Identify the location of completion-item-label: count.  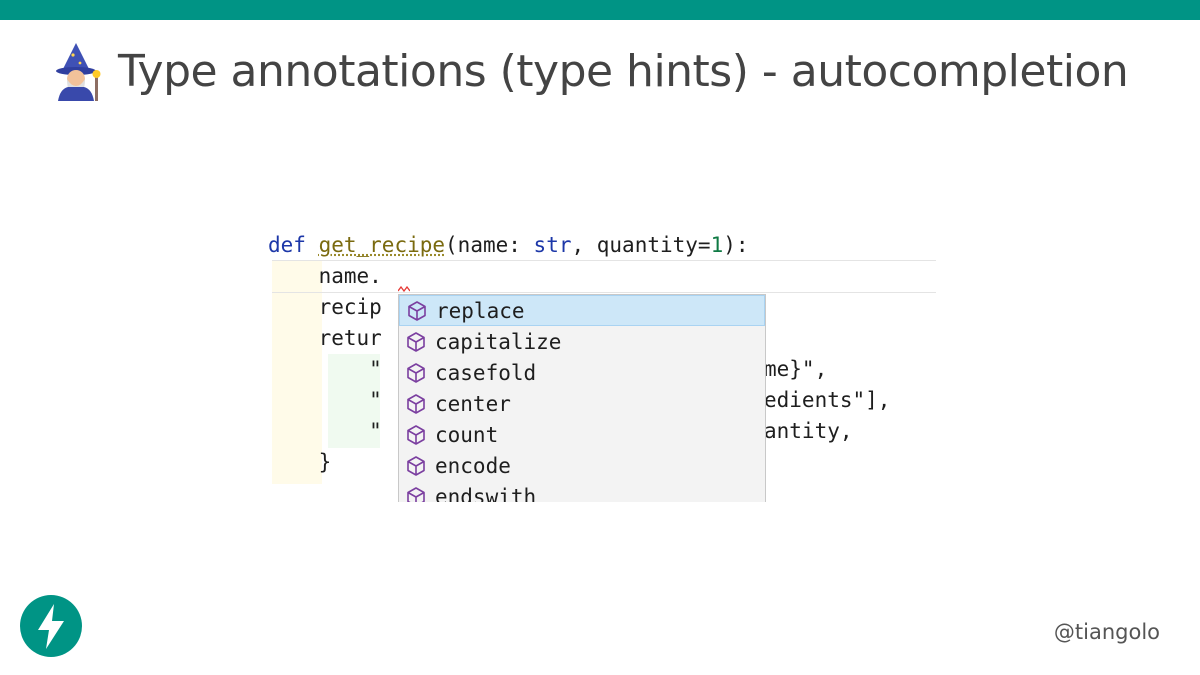
(467, 434).